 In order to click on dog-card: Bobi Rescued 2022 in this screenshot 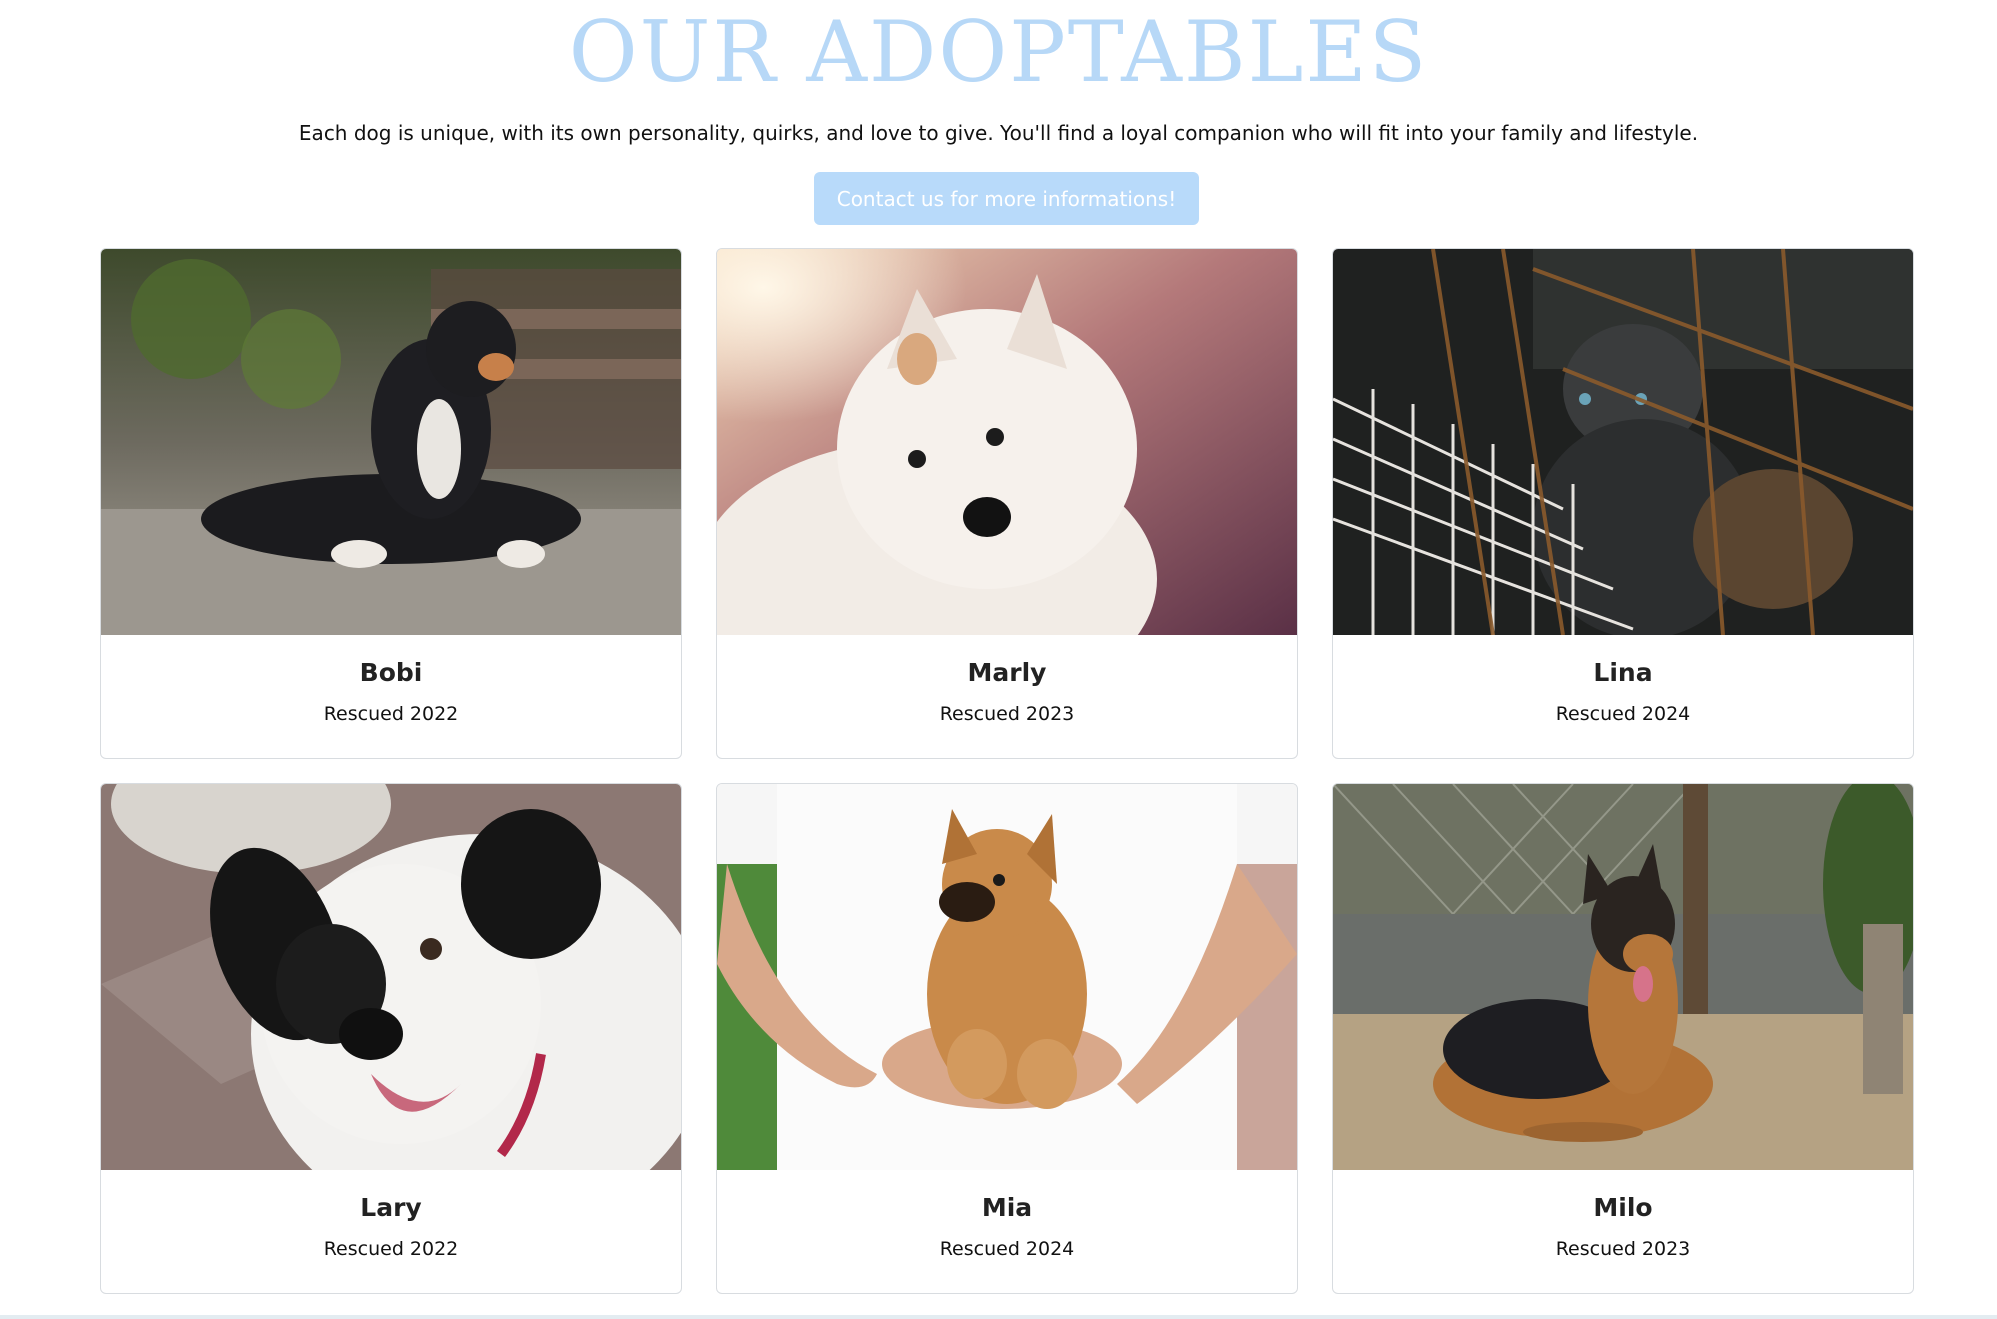, I will do `click(391, 503)`.